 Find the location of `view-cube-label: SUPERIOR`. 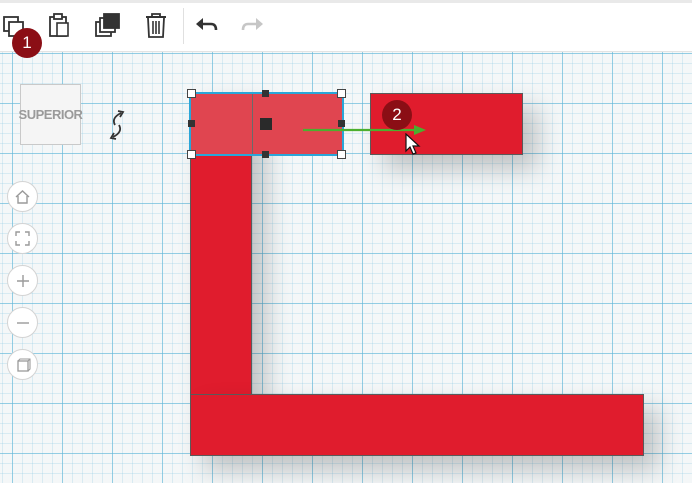

view-cube-label: SUPERIOR is located at coordinates (50, 114).